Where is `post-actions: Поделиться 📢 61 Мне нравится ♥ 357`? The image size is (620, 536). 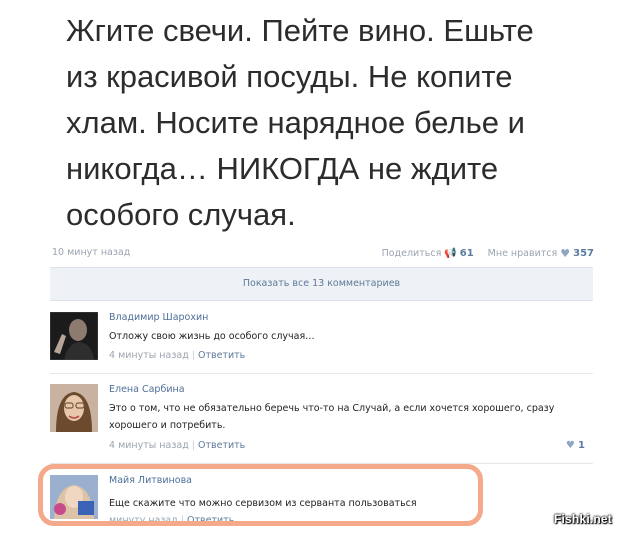
post-actions: Поделиться 📢 61 Мне нравится ♥ 357 is located at coordinates (488, 253).